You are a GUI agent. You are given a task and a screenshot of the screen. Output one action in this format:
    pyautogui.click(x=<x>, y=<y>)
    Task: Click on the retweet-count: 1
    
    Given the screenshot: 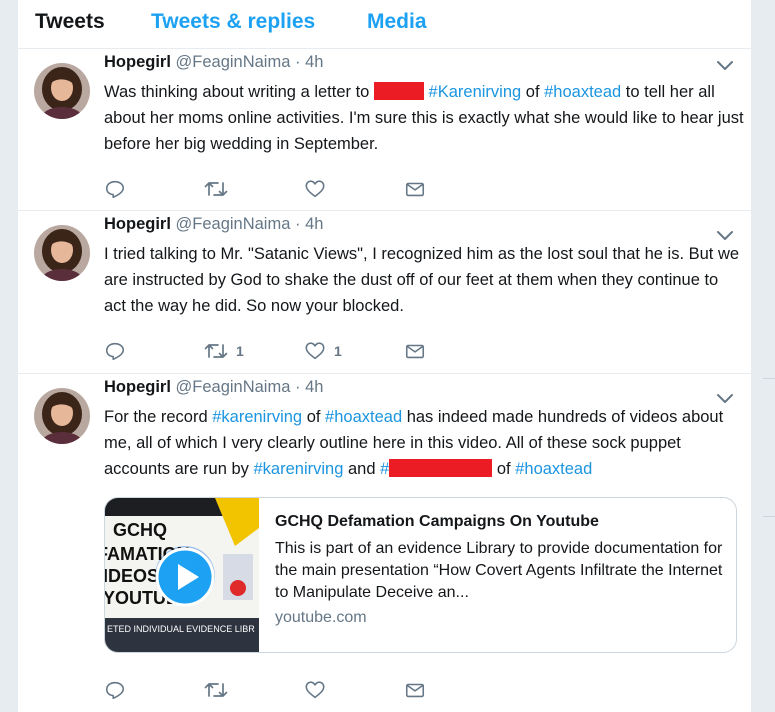 What is the action you would take?
    pyautogui.click(x=240, y=351)
    